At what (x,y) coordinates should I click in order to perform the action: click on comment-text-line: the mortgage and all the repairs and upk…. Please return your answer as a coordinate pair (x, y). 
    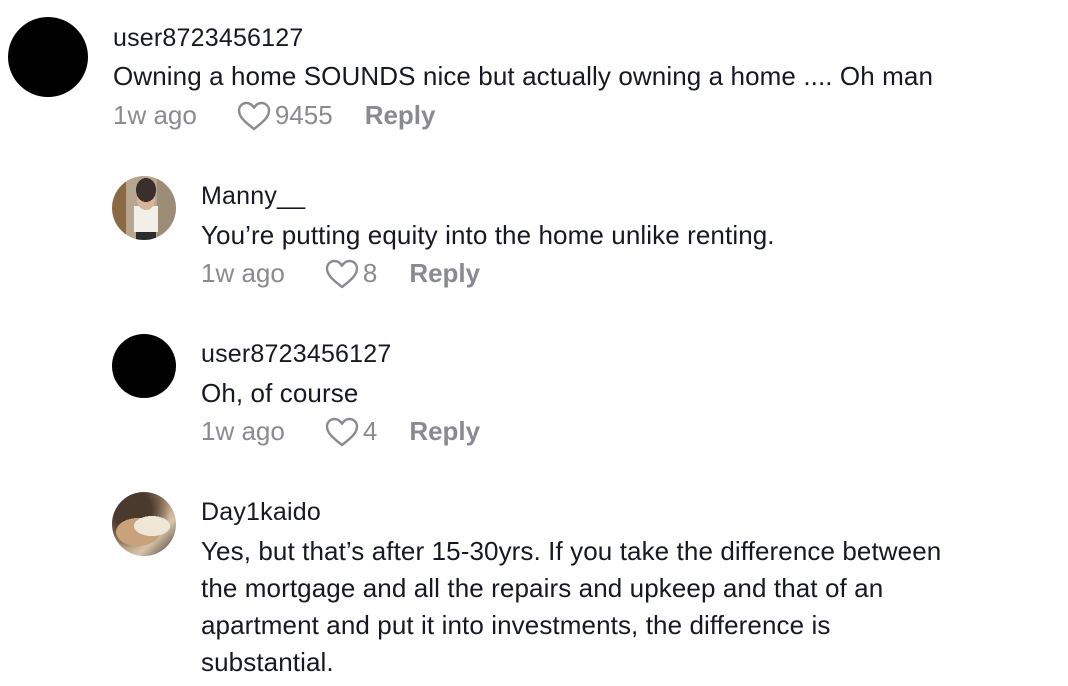
    Looking at the image, I should click on (542, 588).